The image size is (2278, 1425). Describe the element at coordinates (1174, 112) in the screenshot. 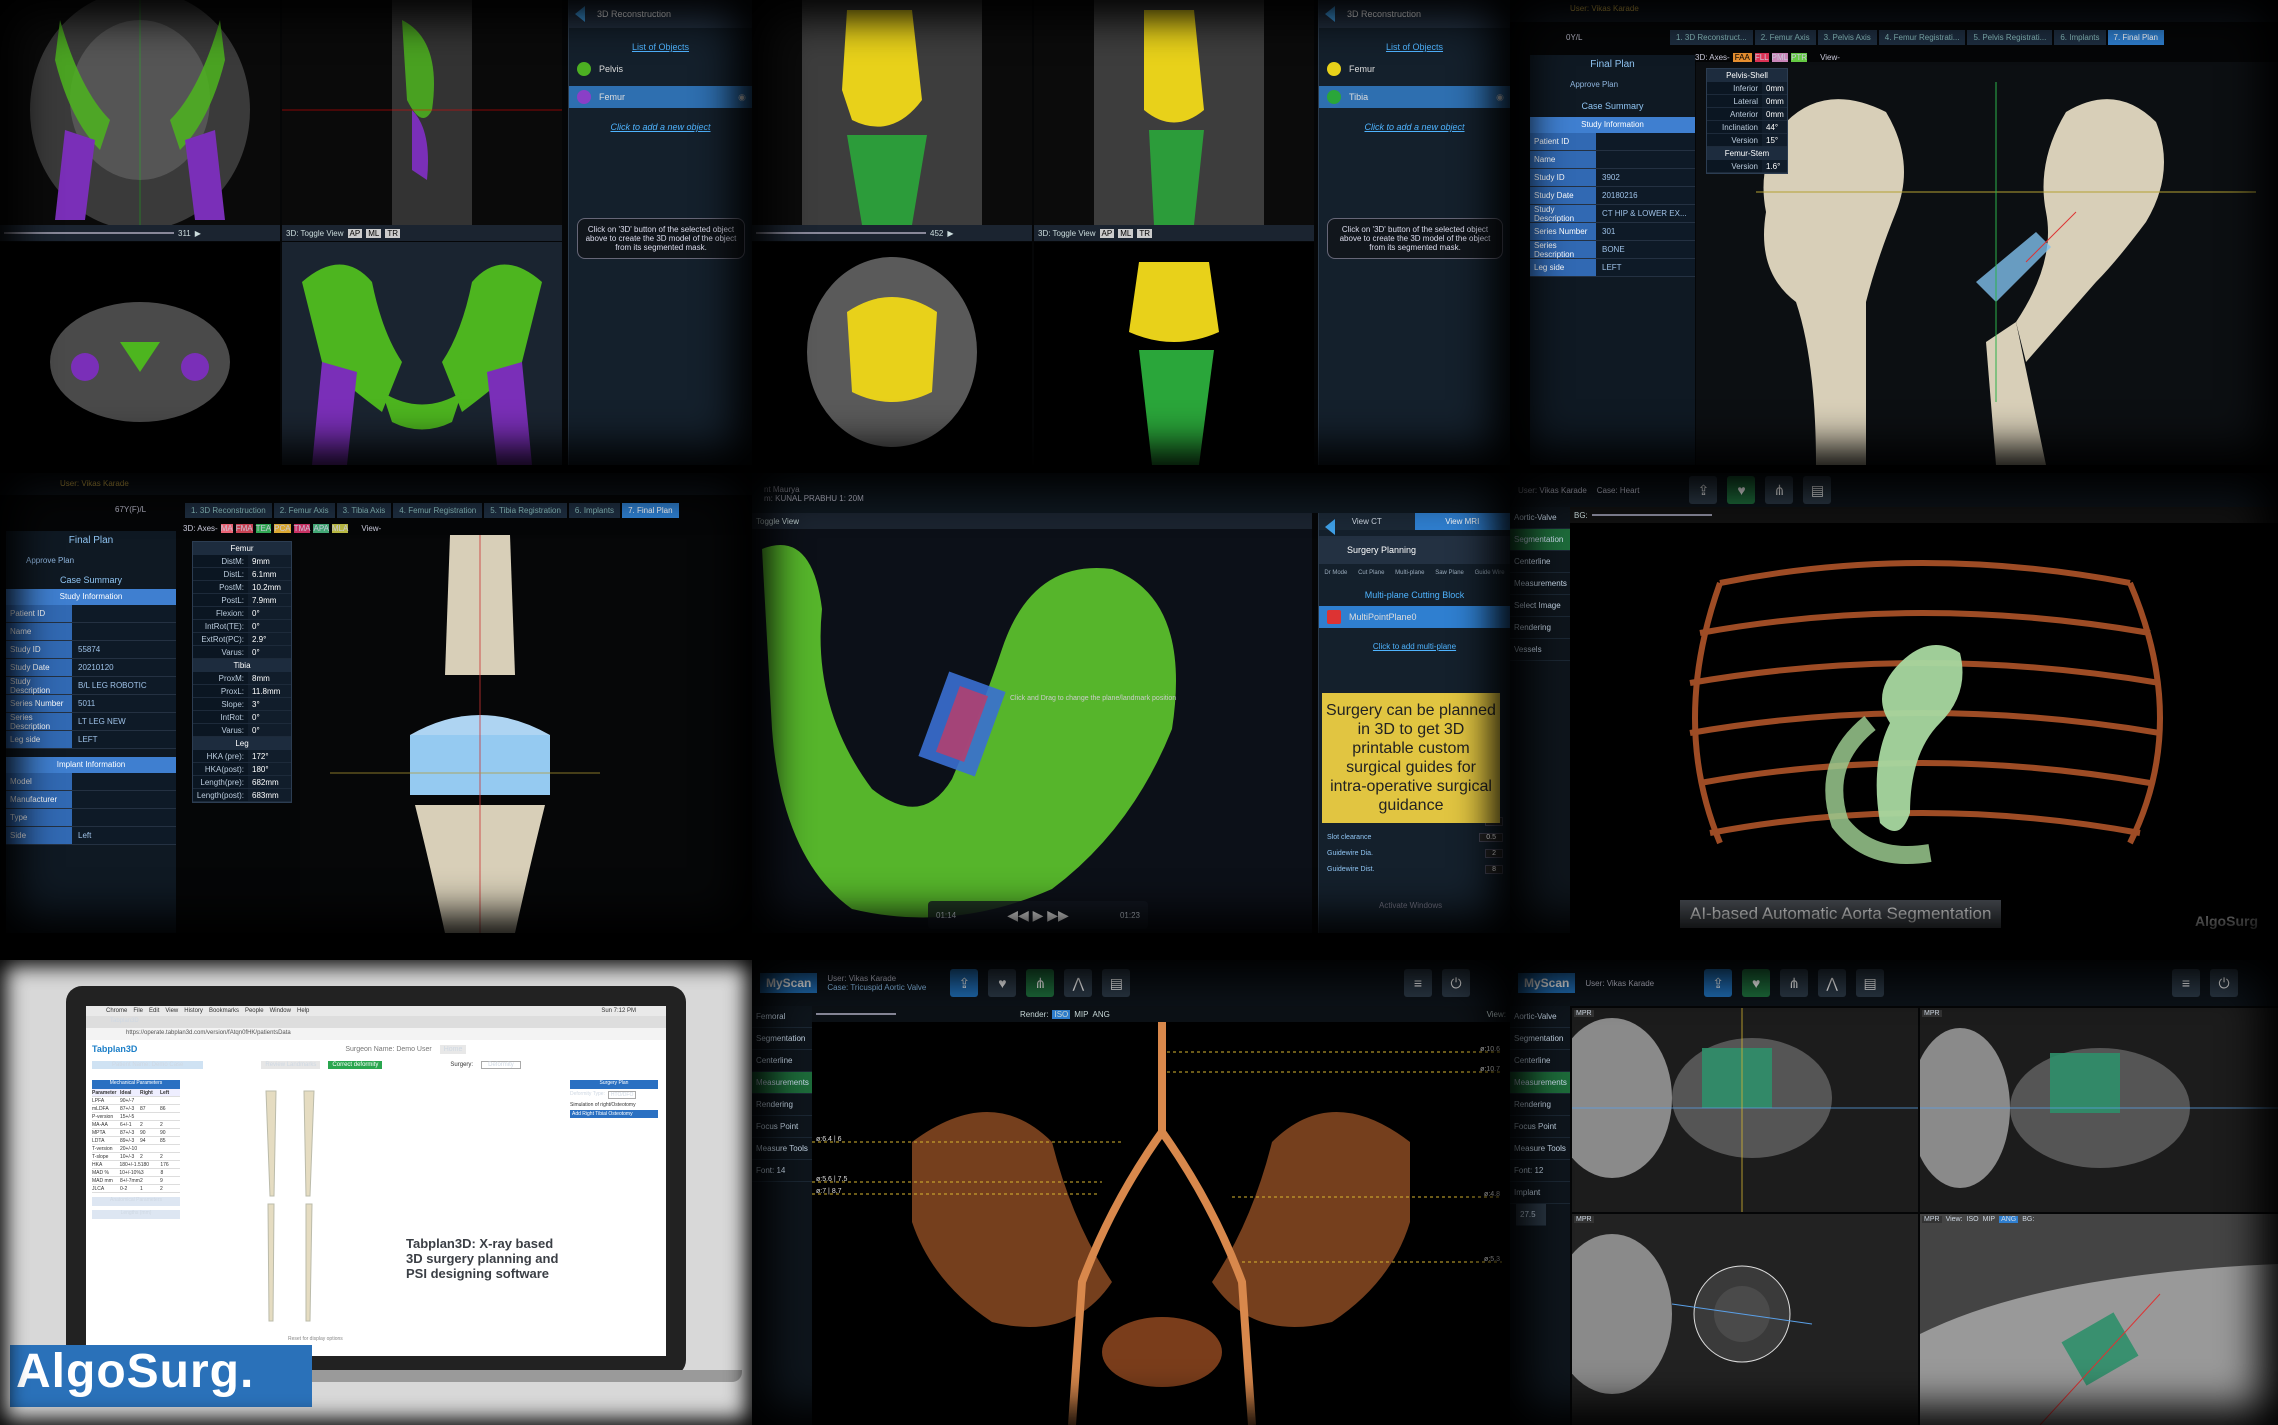

I see `sagittal-knee-view` at that location.